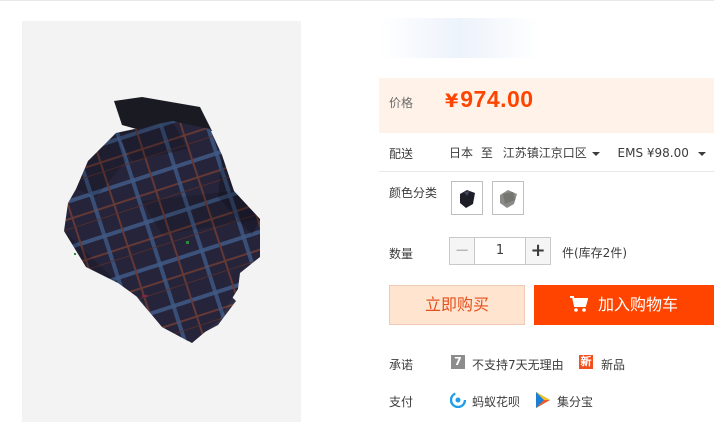 The height and width of the screenshot is (432, 714). What do you see at coordinates (594, 253) in the screenshot?
I see `stock-text: 件(库存2件)` at bounding box center [594, 253].